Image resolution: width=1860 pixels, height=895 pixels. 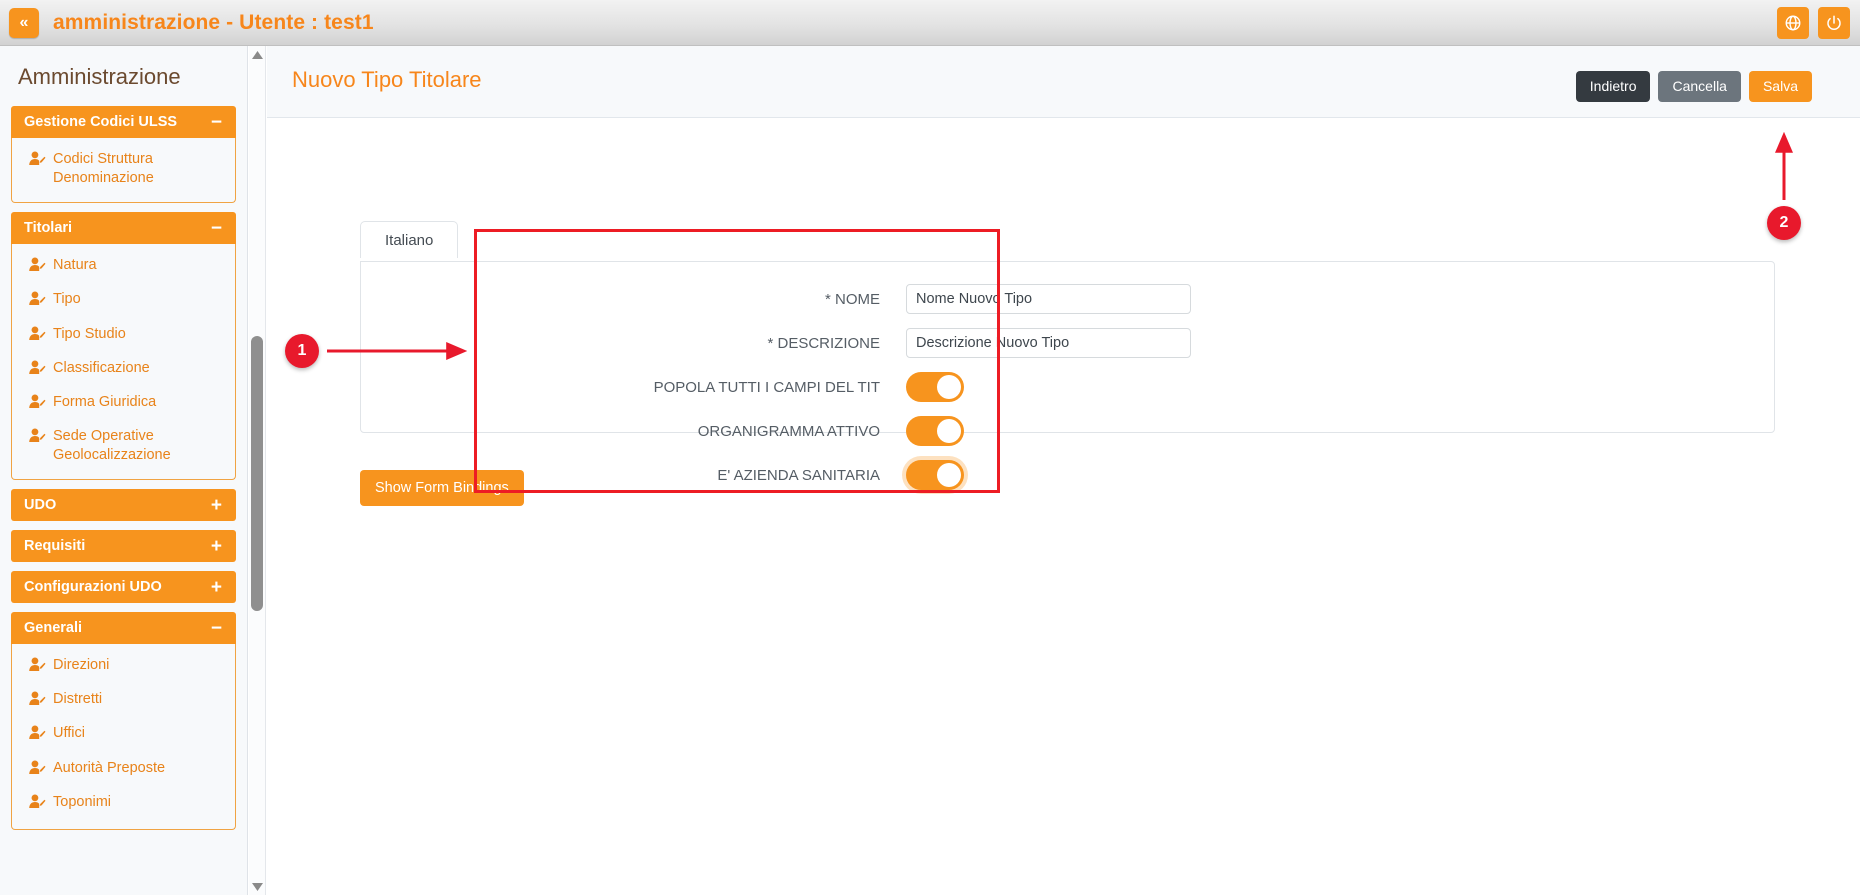 What do you see at coordinates (1699, 87) in the screenshot?
I see `cancel-button: Cancella` at bounding box center [1699, 87].